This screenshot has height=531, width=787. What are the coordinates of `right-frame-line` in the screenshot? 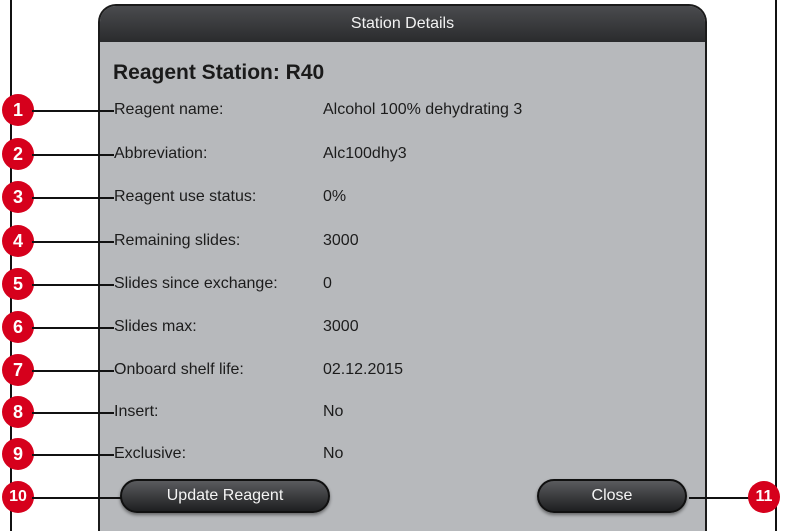 It's located at (776, 265).